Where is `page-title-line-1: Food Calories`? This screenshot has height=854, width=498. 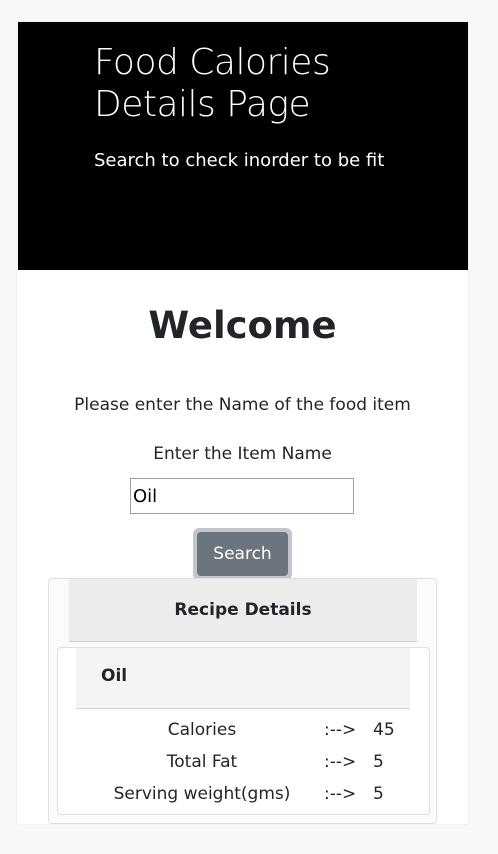 page-title-line-1: Food Calories is located at coordinates (212, 62).